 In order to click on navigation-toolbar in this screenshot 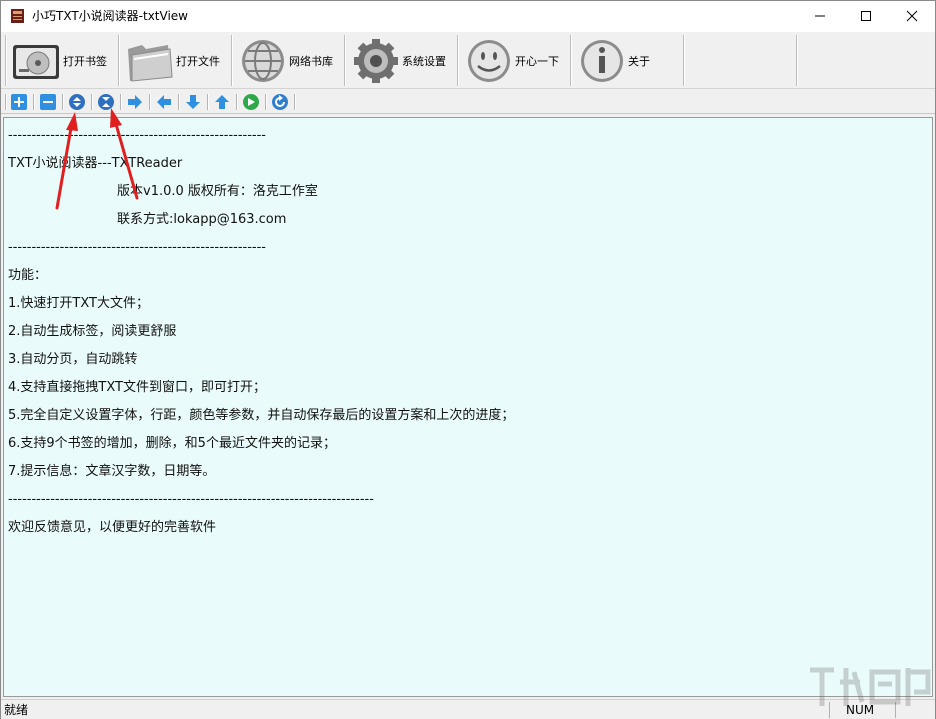, I will do `click(468, 102)`.